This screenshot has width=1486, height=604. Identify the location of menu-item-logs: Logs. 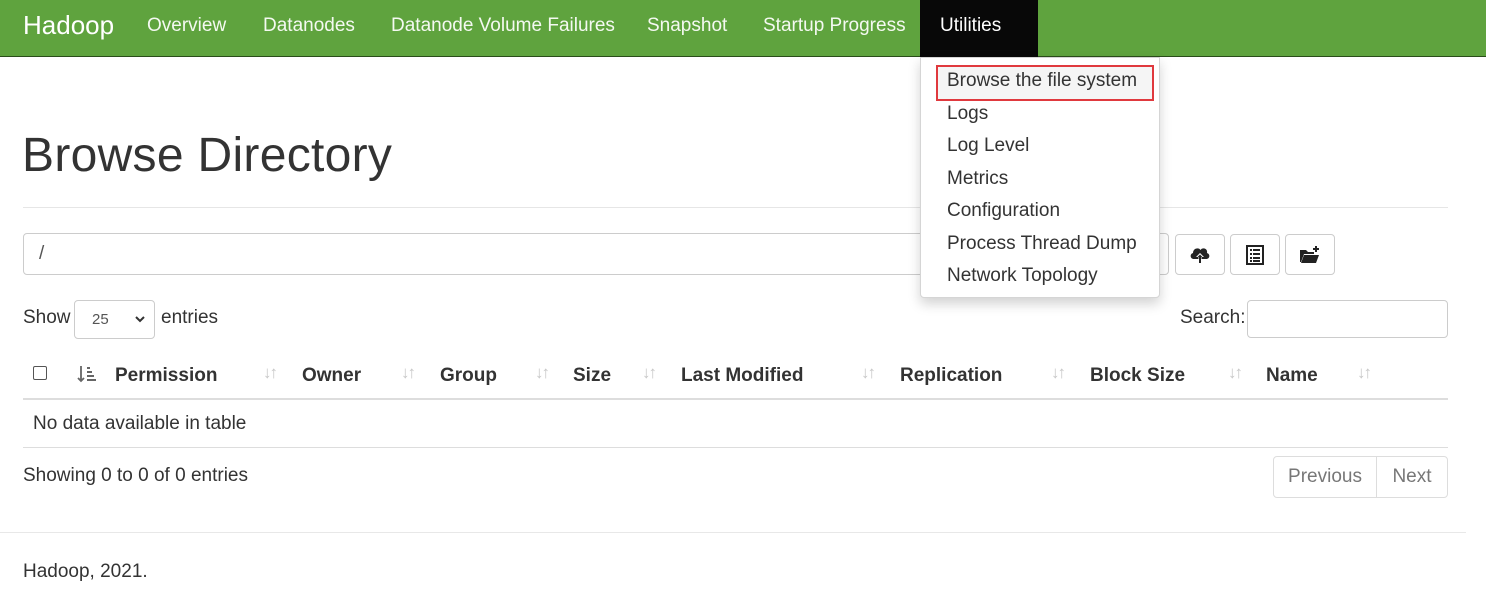
(967, 114).